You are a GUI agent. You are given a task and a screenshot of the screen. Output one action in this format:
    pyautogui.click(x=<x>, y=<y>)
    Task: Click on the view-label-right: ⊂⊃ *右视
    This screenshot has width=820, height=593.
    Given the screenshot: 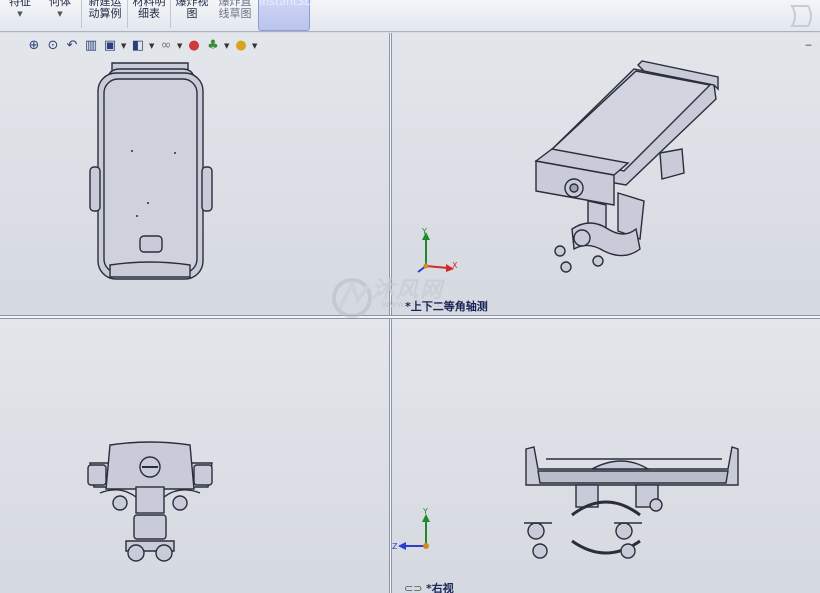 What is the action you would take?
    pyautogui.click(x=429, y=586)
    